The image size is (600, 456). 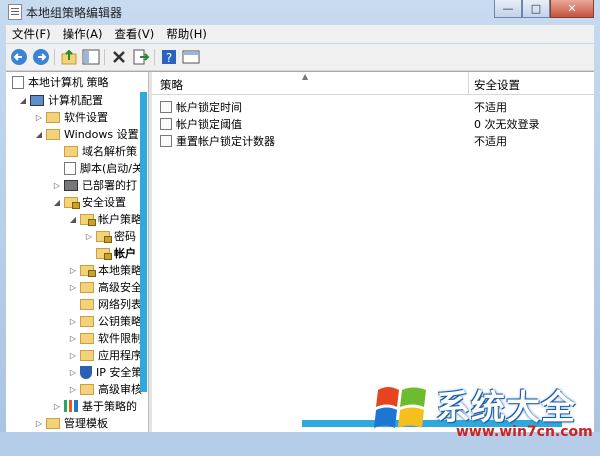 I want to click on delete-icon, so click(x=119, y=57).